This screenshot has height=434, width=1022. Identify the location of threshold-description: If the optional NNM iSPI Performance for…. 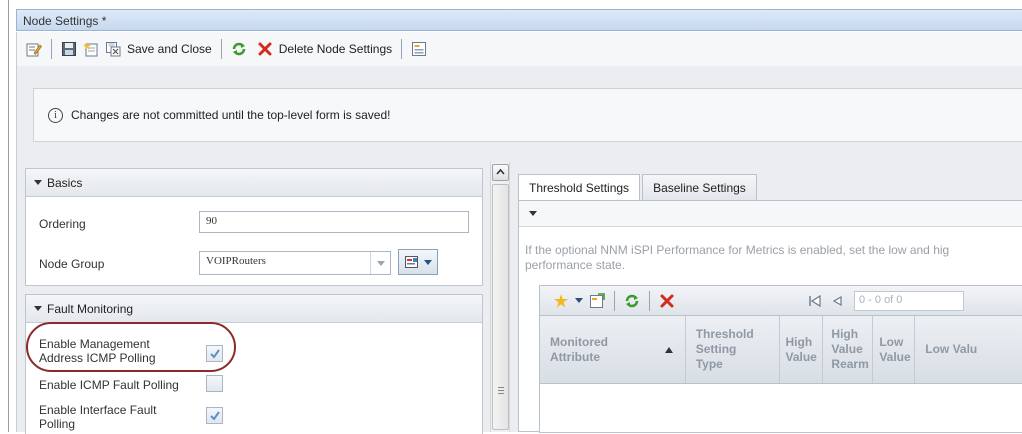
(773, 258).